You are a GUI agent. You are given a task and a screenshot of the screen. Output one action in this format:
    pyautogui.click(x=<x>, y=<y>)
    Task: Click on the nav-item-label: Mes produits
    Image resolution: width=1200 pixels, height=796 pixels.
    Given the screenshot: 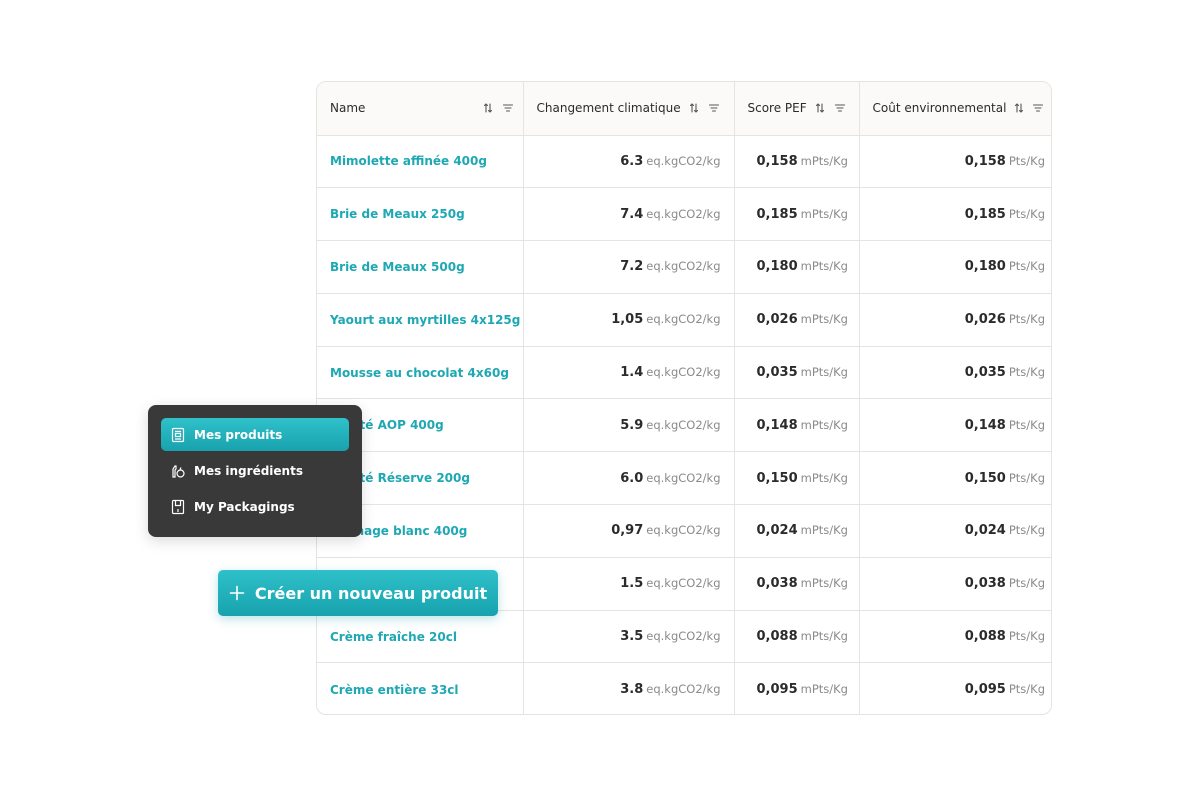 What is the action you would take?
    pyautogui.click(x=238, y=434)
    